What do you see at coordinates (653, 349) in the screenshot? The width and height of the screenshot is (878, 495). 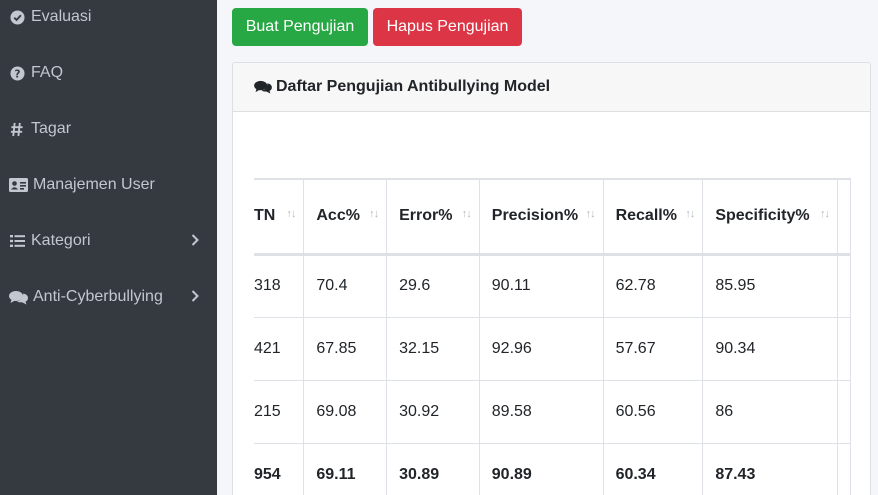 I see `table-cell: 57.67` at bounding box center [653, 349].